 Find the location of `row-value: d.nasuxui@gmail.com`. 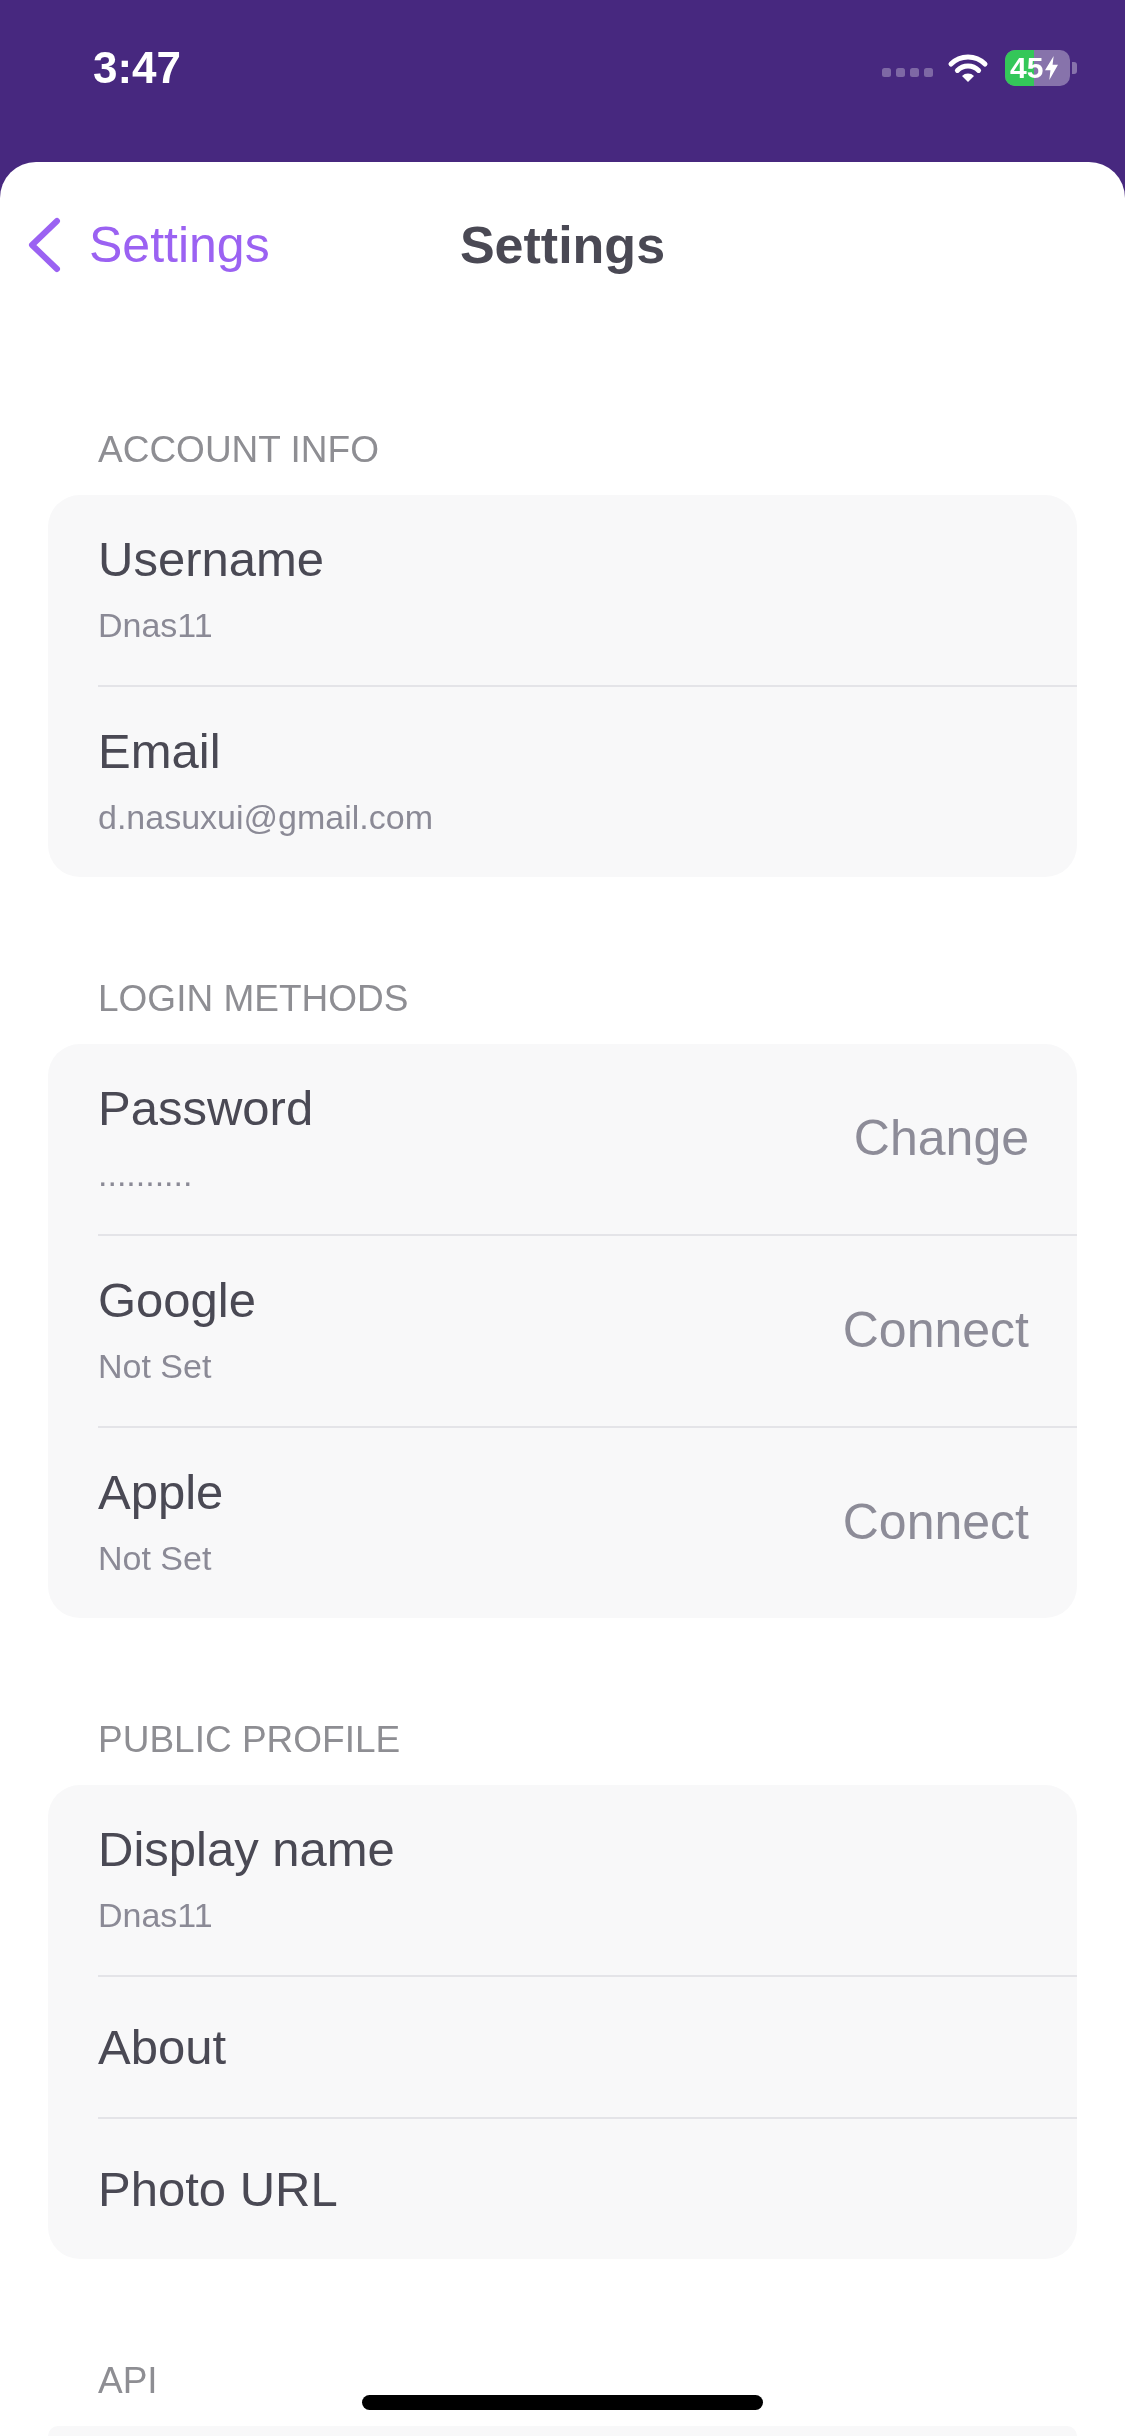

row-value: d.nasuxui@gmail.com is located at coordinates (265, 817).